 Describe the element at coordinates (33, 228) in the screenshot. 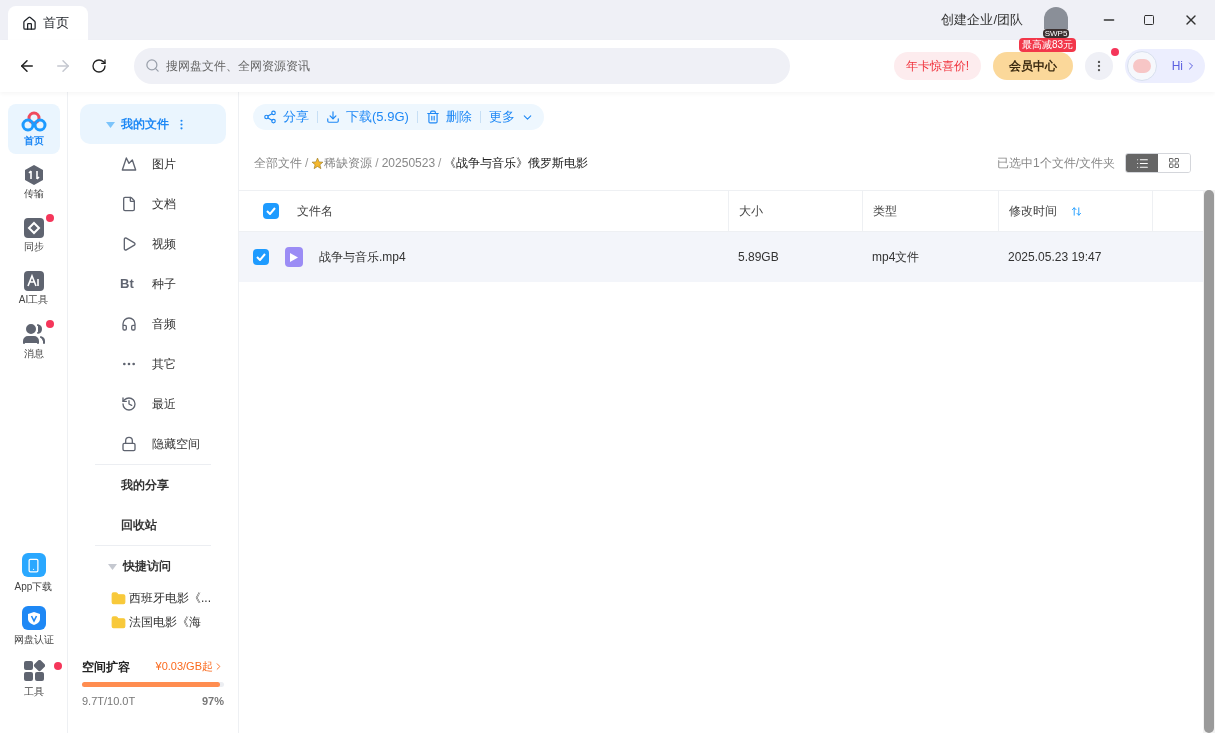

I see `sync-icon` at that location.